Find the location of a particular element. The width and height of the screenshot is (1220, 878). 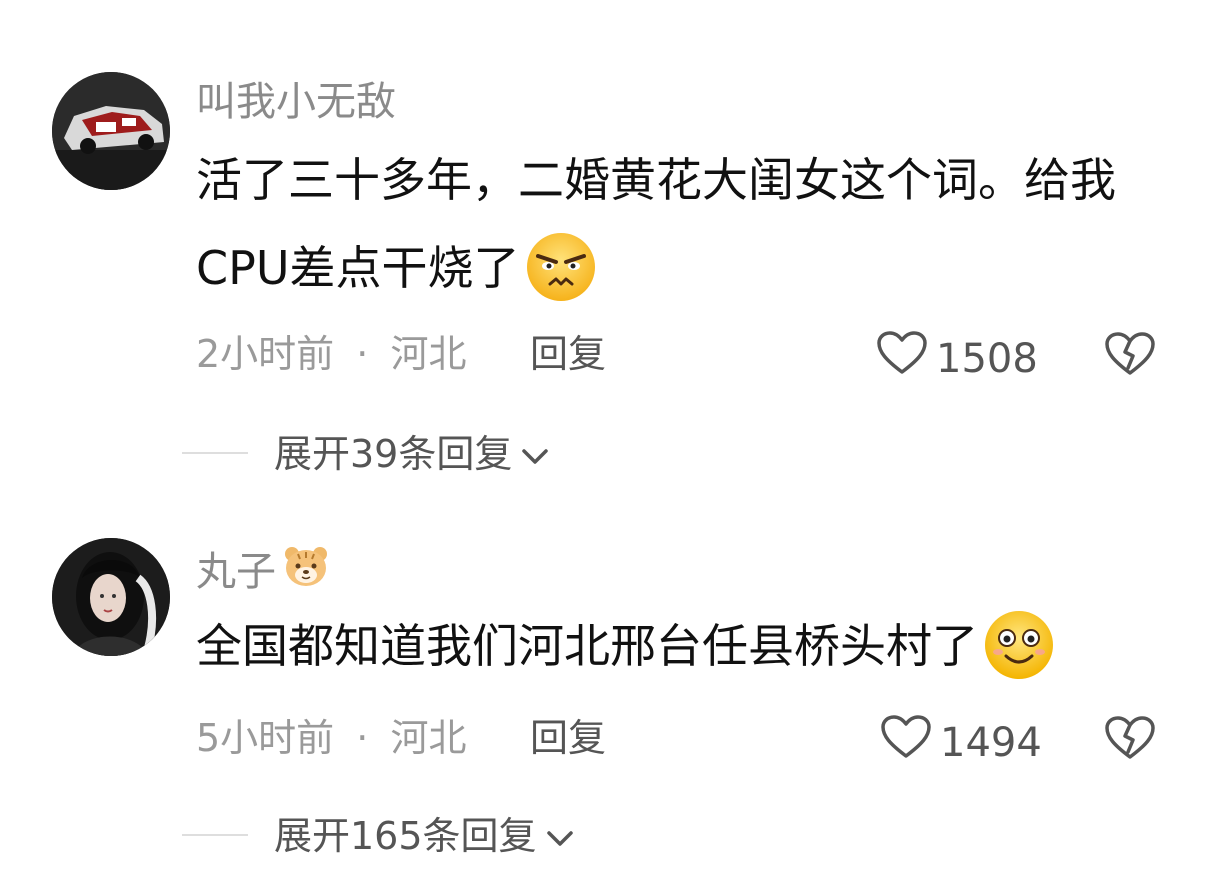

expand-replies-label: 展开165条回复 is located at coordinates (405, 836).